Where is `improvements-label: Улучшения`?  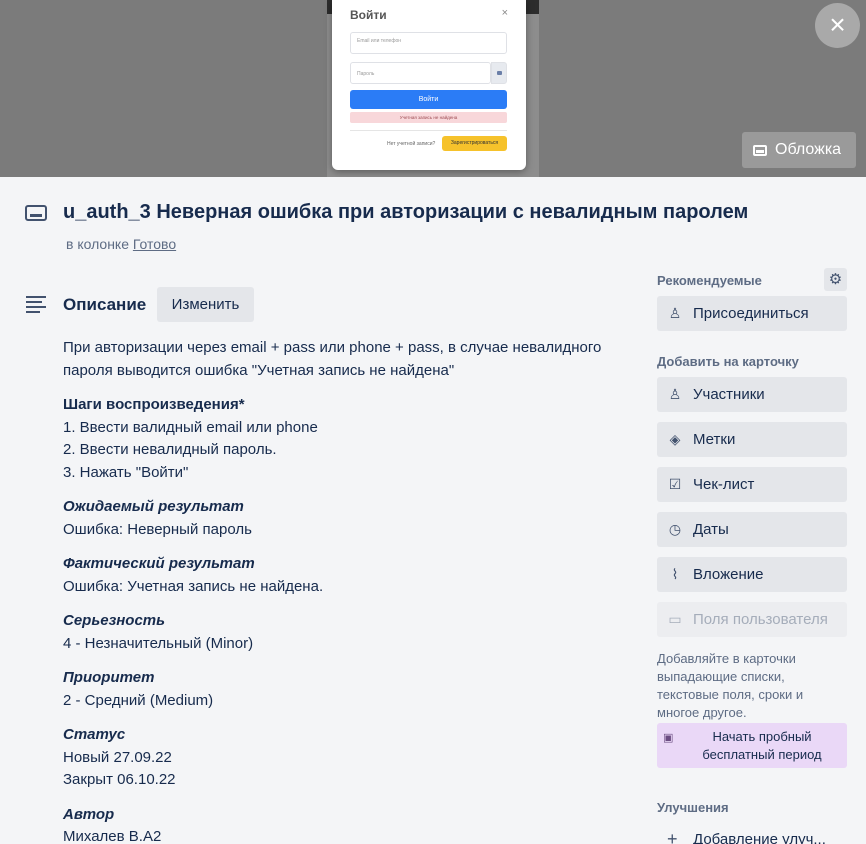
improvements-label: Улучшения is located at coordinates (693, 807).